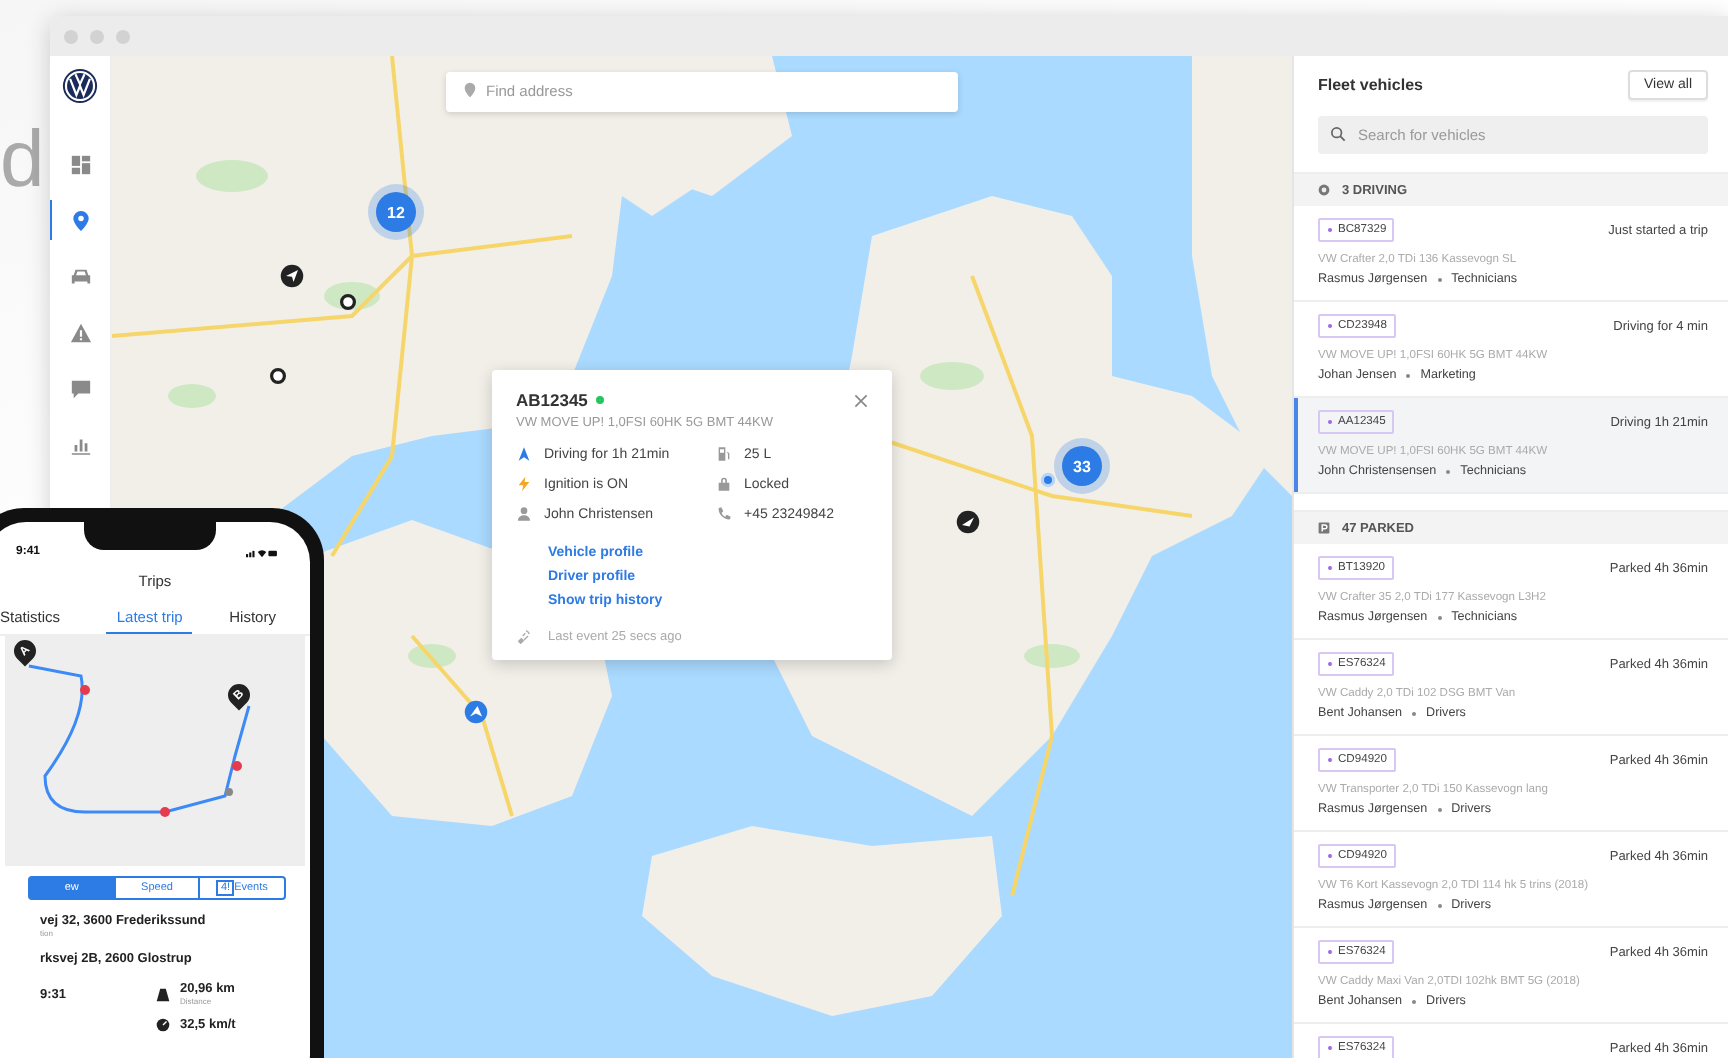 The height and width of the screenshot is (1058, 1728). I want to click on speedometer-icon, so click(163, 1025).